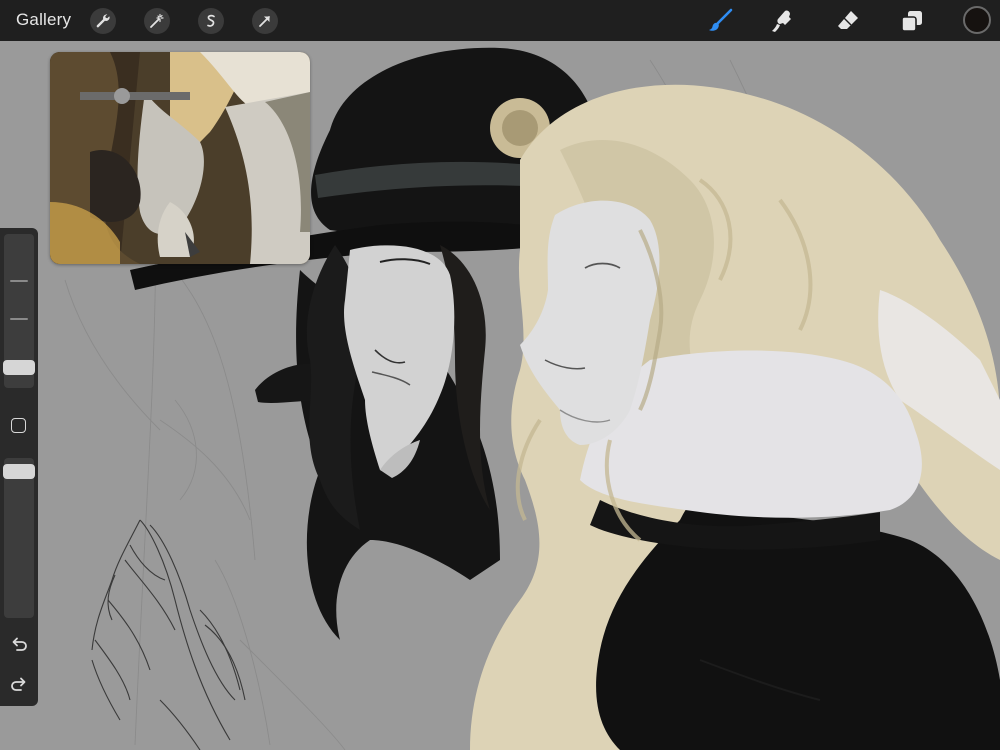 This screenshot has height=750, width=1000. Describe the element at coordinates (19, 644) in the screenshot. I see `undo-icon` at that location.